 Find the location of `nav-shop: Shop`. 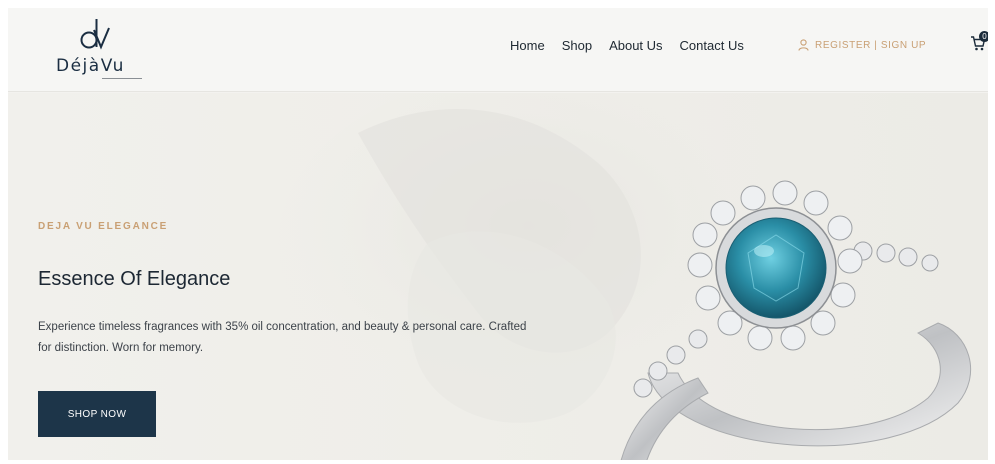

nav-shop: Shop is located at coordinates (577, 45).